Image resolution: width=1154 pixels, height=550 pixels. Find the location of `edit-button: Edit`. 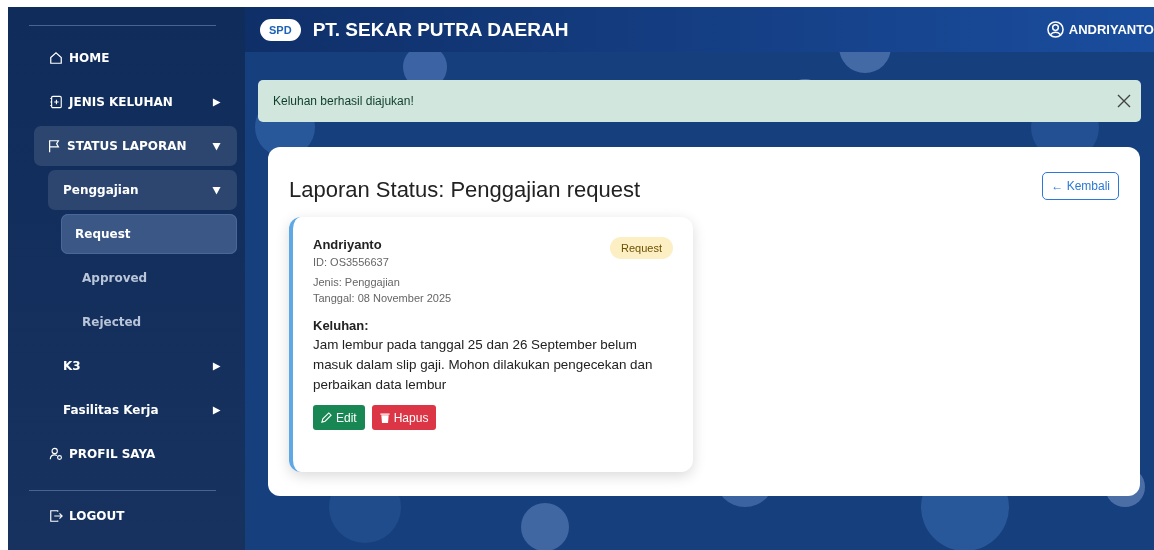

edit-button: Edit is located at coordinates (339, 417).